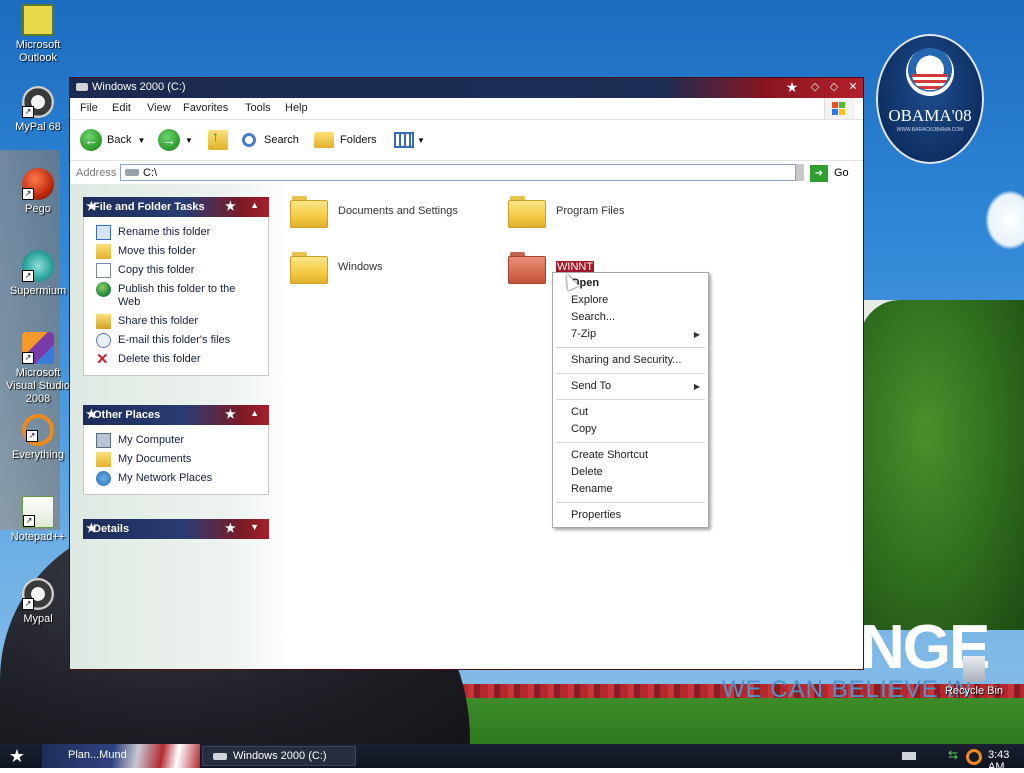 The image size is (1024, 773). Describe the element at coordinates (609, 455) in the screenshot. I see `menu-item-create-shortcut: Create Shortcut` at that location.